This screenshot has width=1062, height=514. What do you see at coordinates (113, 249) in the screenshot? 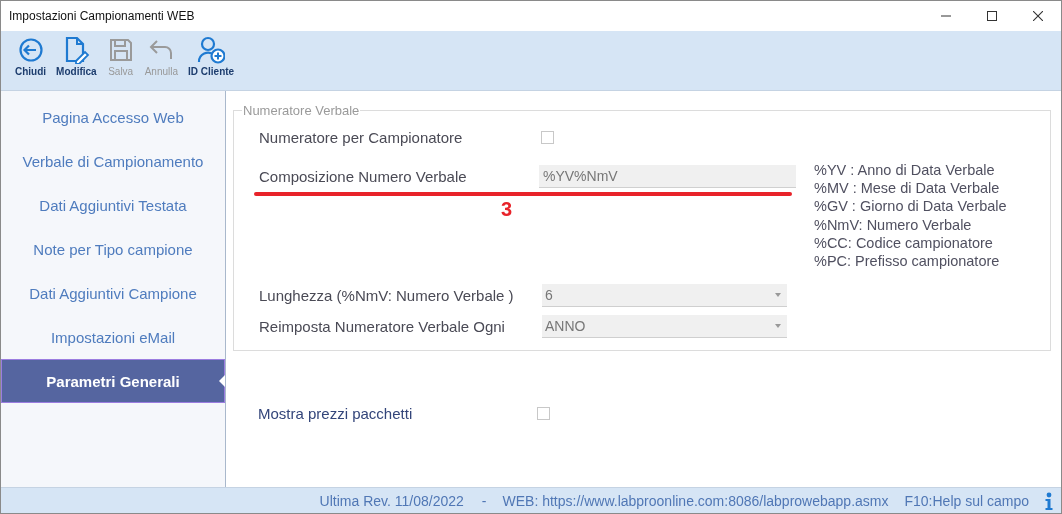
I see `sidebar-item: Note per Tipo campione` at bounding box center [113, 249].